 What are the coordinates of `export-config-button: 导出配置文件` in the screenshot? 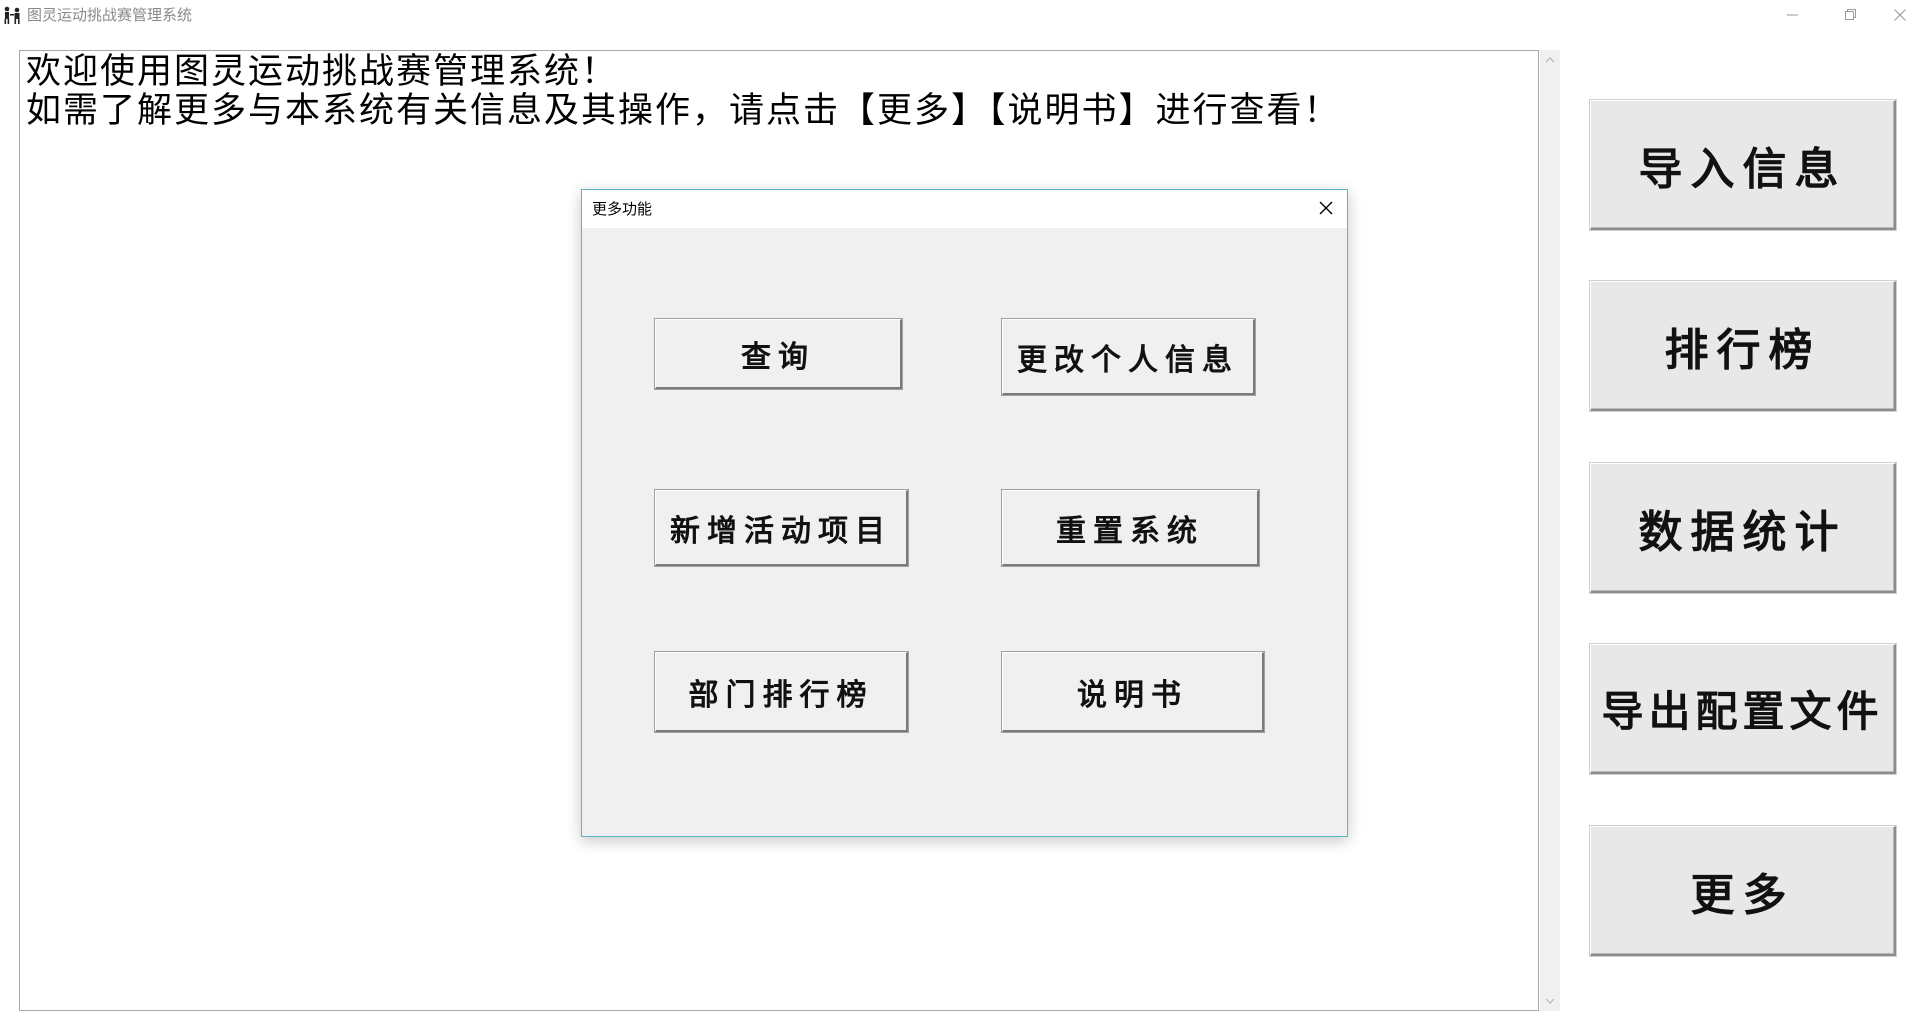 It's located at (1743, 709).